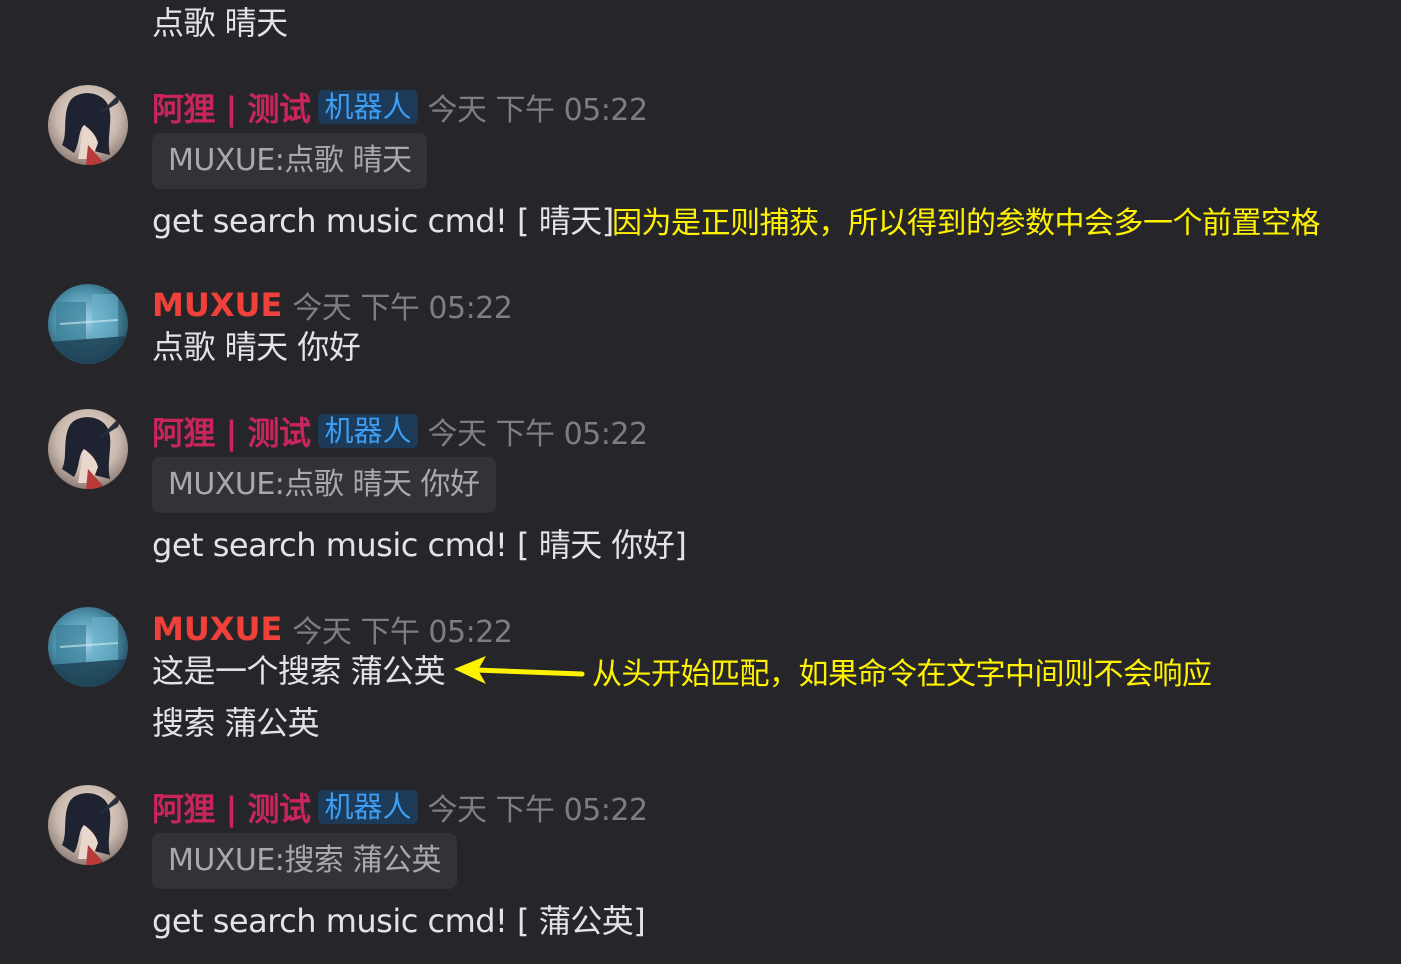 The image size is (1401, 964). What do you see at coordinates (290, 161) in the screenshot?
I see `quoted-message: MUXUE:点歌 晴天` at bounding box center [290, 161].